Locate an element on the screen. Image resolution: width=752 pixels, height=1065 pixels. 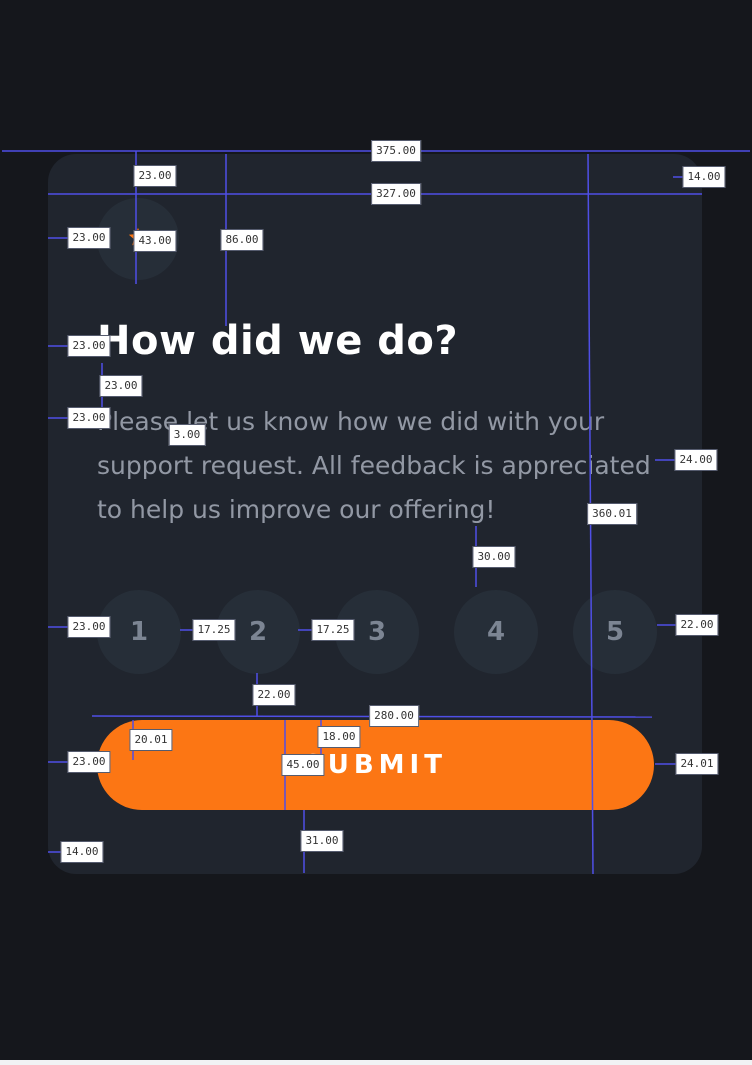
rating-button-3: 3 is located at coordinates (377, 632).